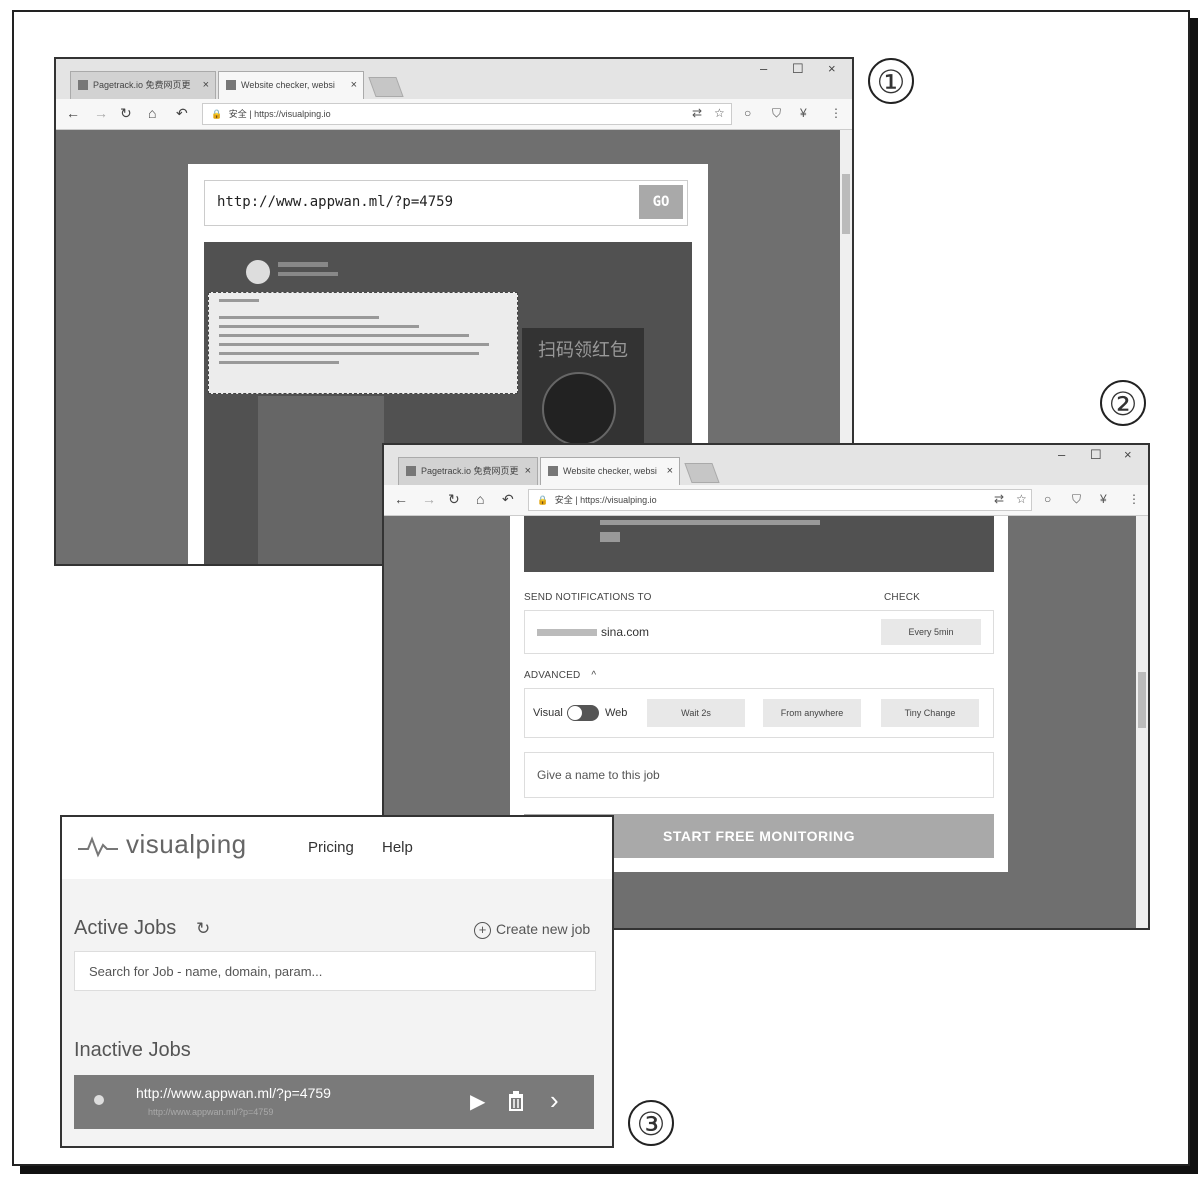 This screenshot has height=1178, width=1201. I want to click on email-field: sina.com, so click(593, 632).